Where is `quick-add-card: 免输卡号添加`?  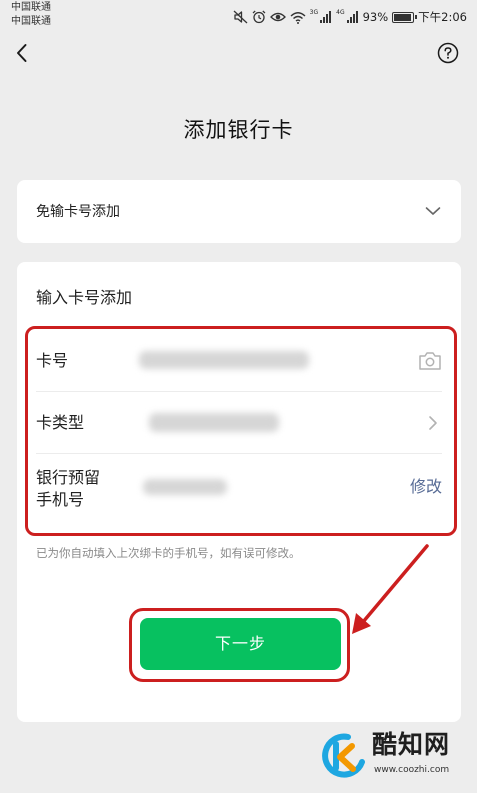 quick-add-card: 免输卡号添加 is located at coordinates (239, 211).